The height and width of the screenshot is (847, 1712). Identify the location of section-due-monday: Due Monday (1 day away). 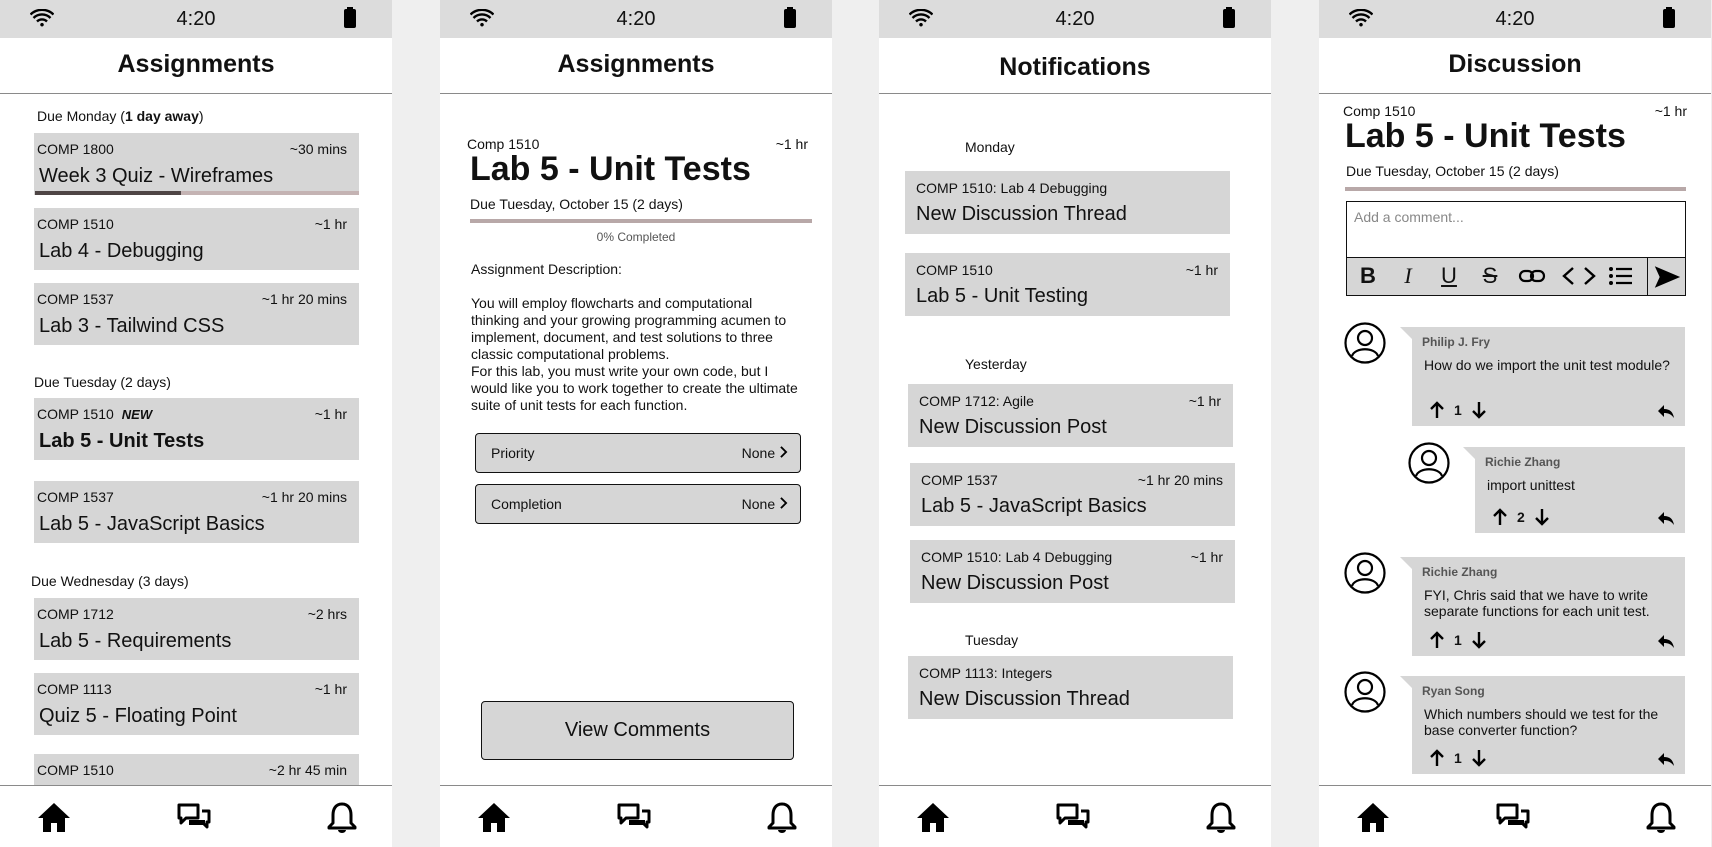
(120, 116).